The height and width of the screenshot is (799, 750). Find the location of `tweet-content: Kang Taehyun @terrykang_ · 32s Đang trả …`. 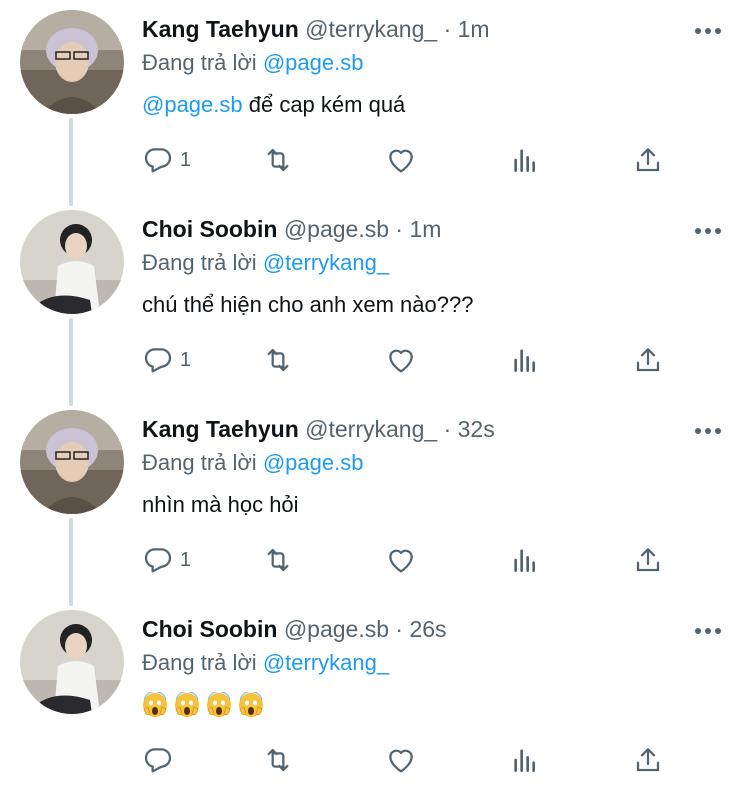

tweet-content: Kang Taehyun @terrykang_ · 32s Đang trả … is located at coordinates (436, 467).